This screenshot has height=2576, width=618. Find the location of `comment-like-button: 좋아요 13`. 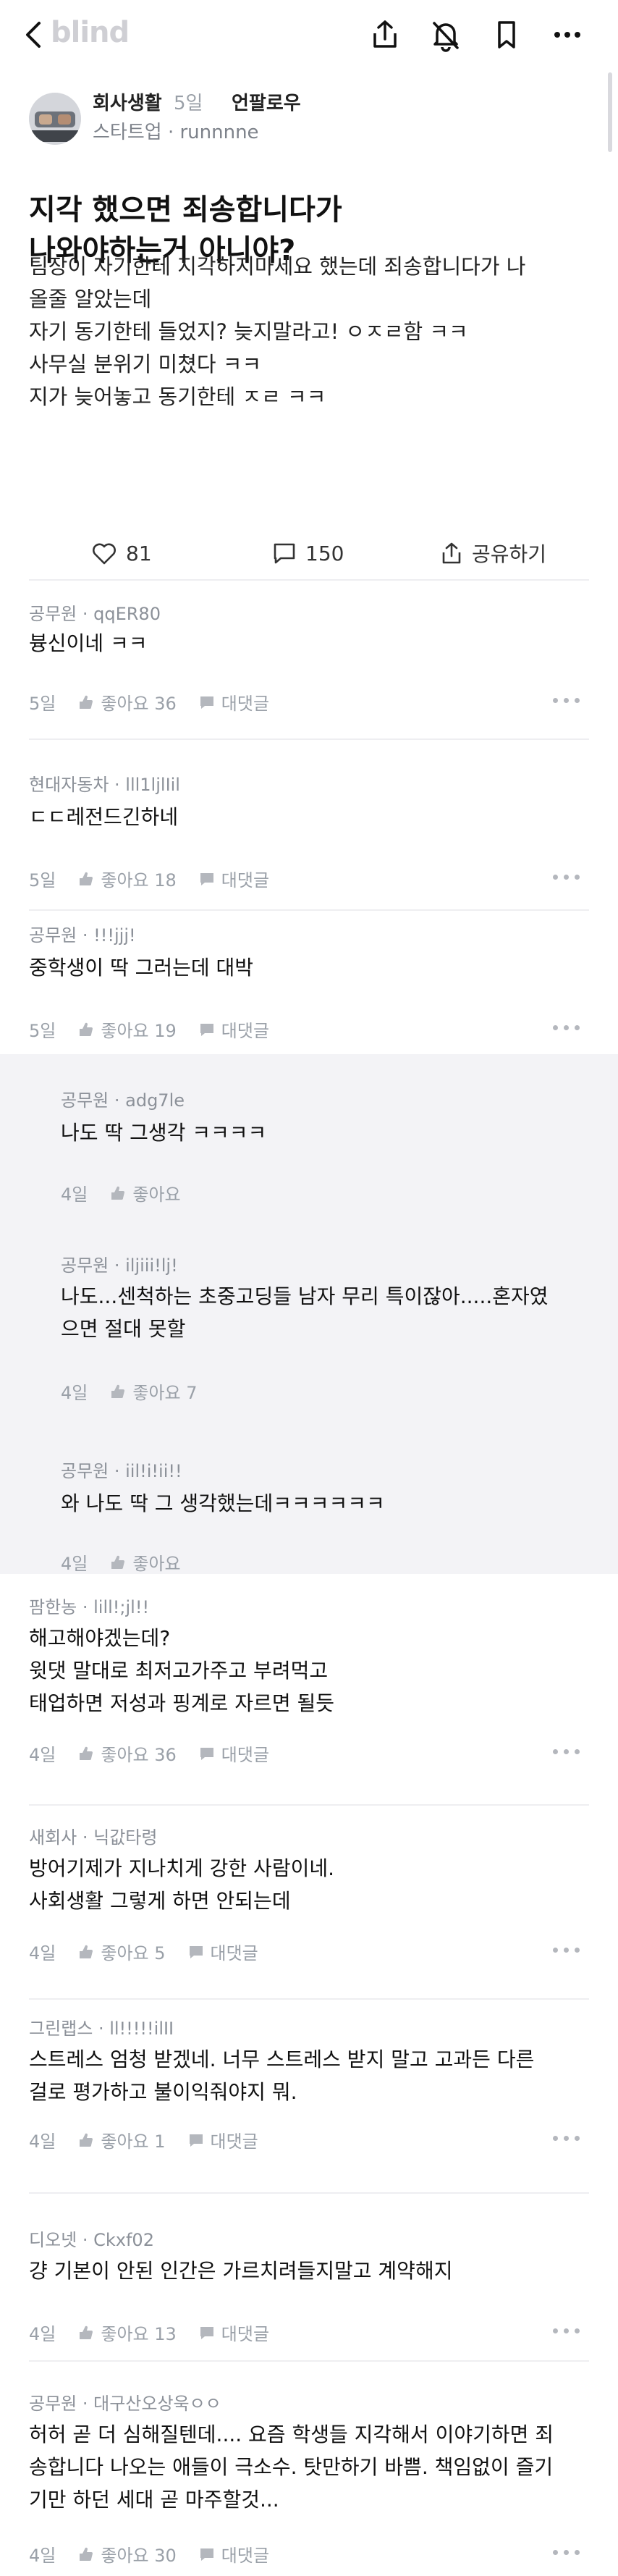

comment-like-button: 좋아요 13 is located at coordinates (127, 2332).